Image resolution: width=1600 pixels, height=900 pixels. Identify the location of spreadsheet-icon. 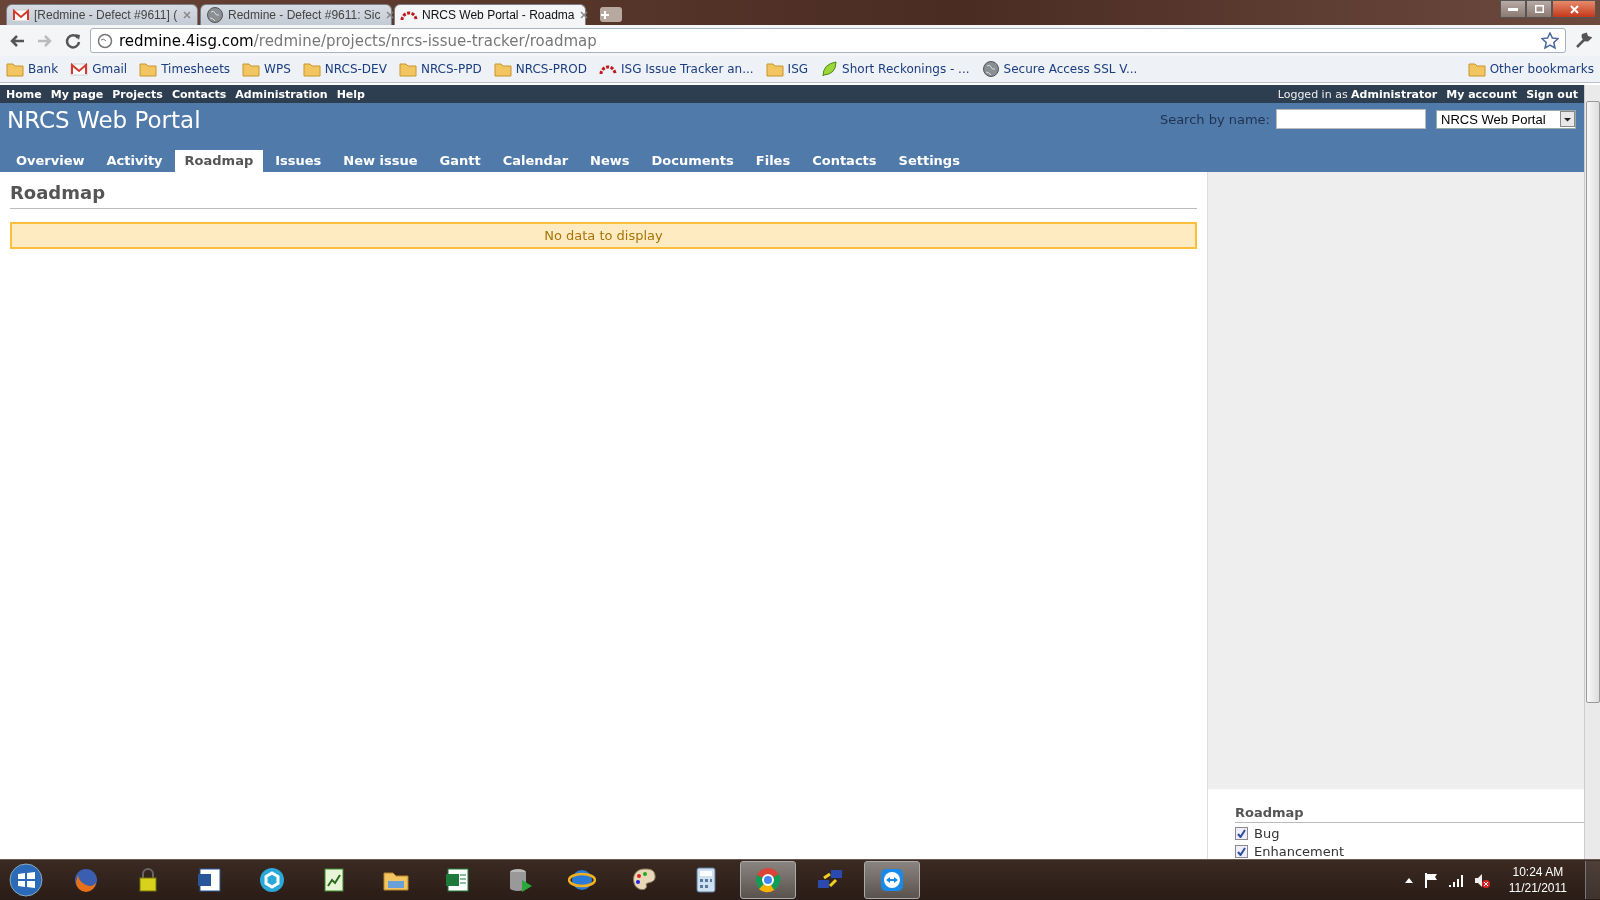
(458, 880).